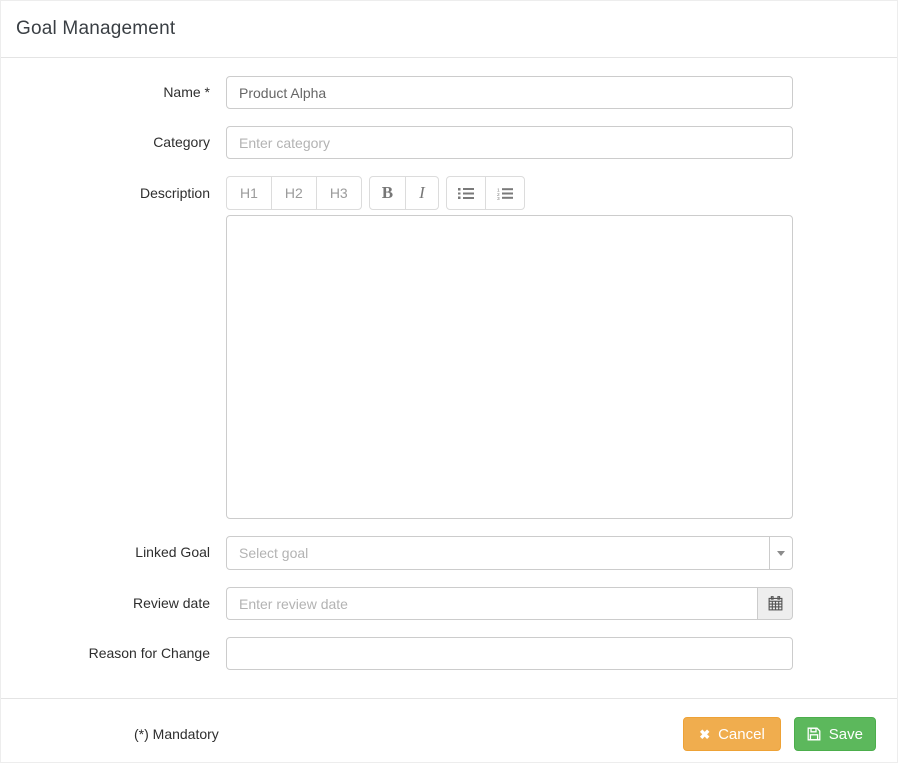 The height and width of the screenshot is (763, 898). What do you see at coordinates (491, 603) in the screenshot?
I see `review-date-input` at bounding box center [491, 603].